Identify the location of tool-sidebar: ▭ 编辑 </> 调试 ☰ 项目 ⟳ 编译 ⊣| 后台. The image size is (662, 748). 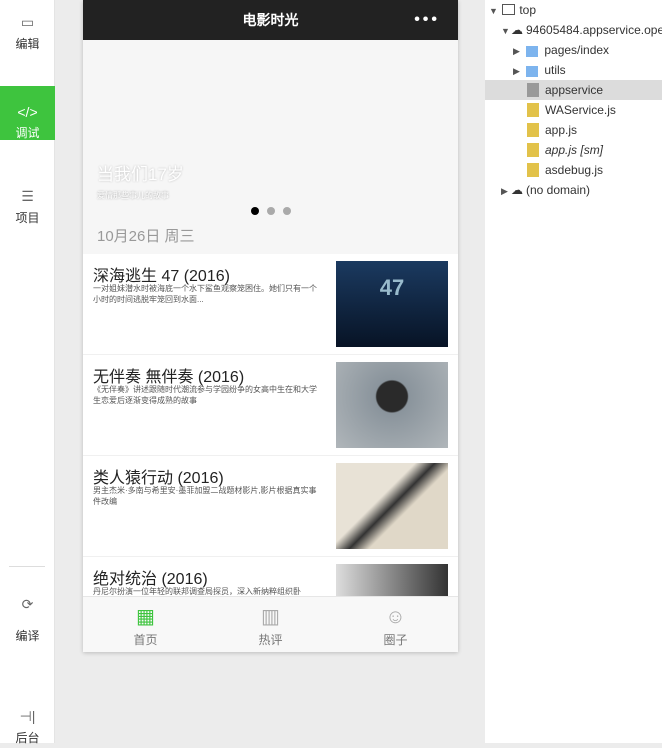
(27, 372).